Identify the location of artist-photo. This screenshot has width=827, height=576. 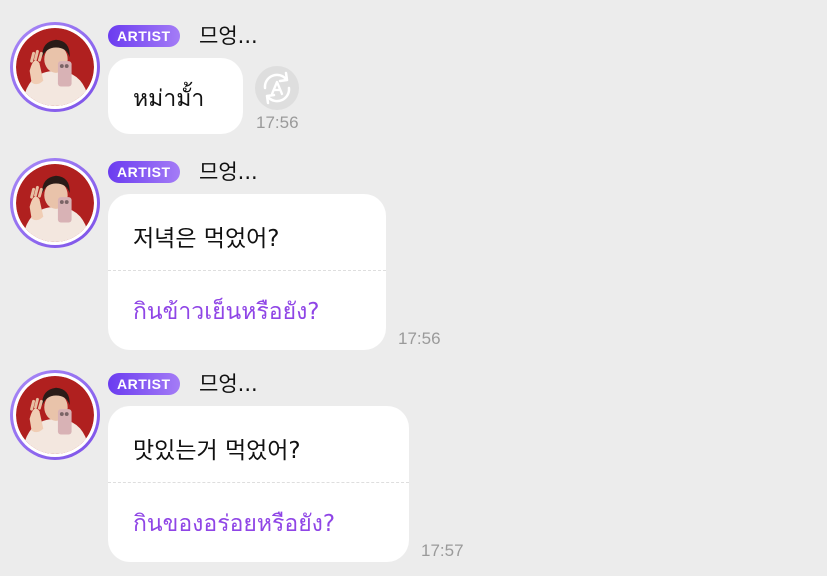
(55, 415).